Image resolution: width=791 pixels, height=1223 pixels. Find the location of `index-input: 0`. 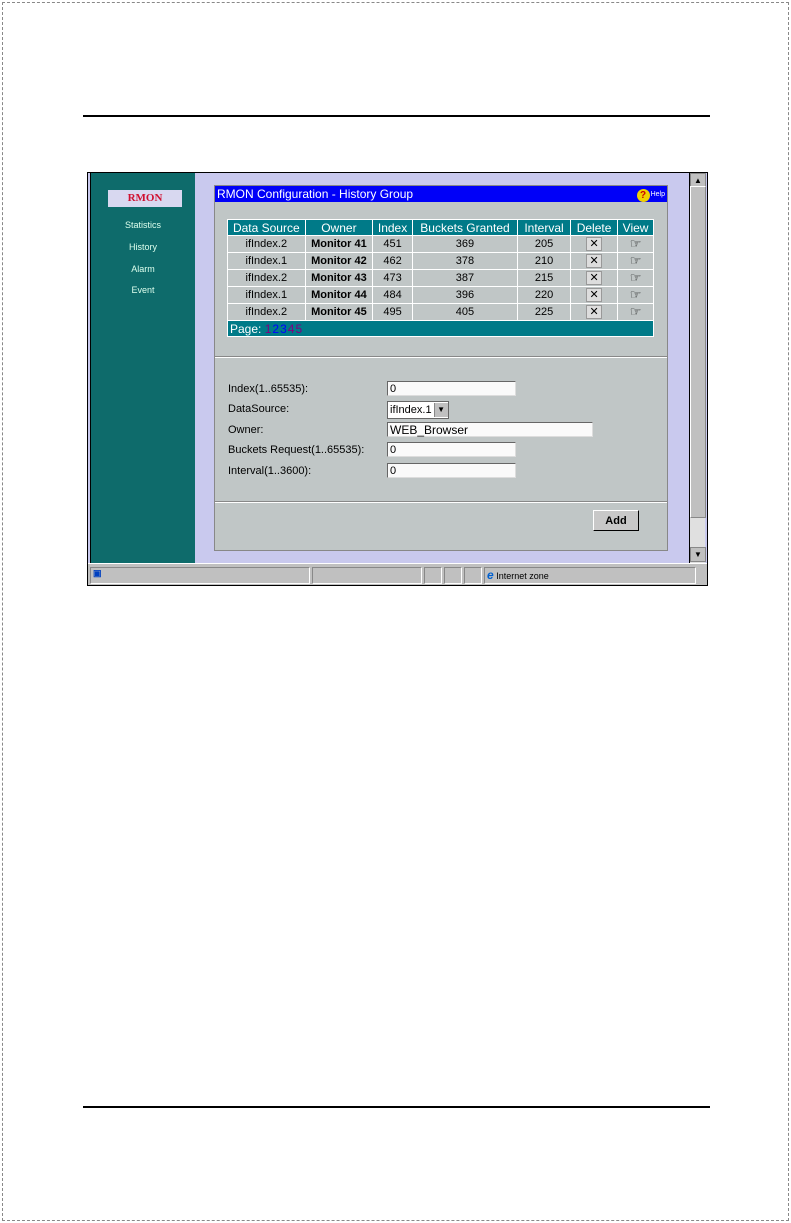

index-input: 0 is located at coordinates (451, 388).